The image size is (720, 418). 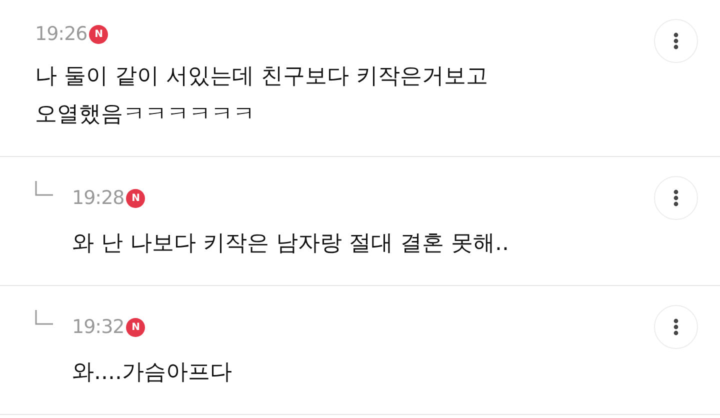 What do you see at coordinates (262, 96) in the screenshot?
I see `comment-text: 나 둘이 같이 서있는데 친구보다 키작은거보고 오열했음ㅋㅋㅋㅋㅋㅋ` at bounding box center [262, 96].